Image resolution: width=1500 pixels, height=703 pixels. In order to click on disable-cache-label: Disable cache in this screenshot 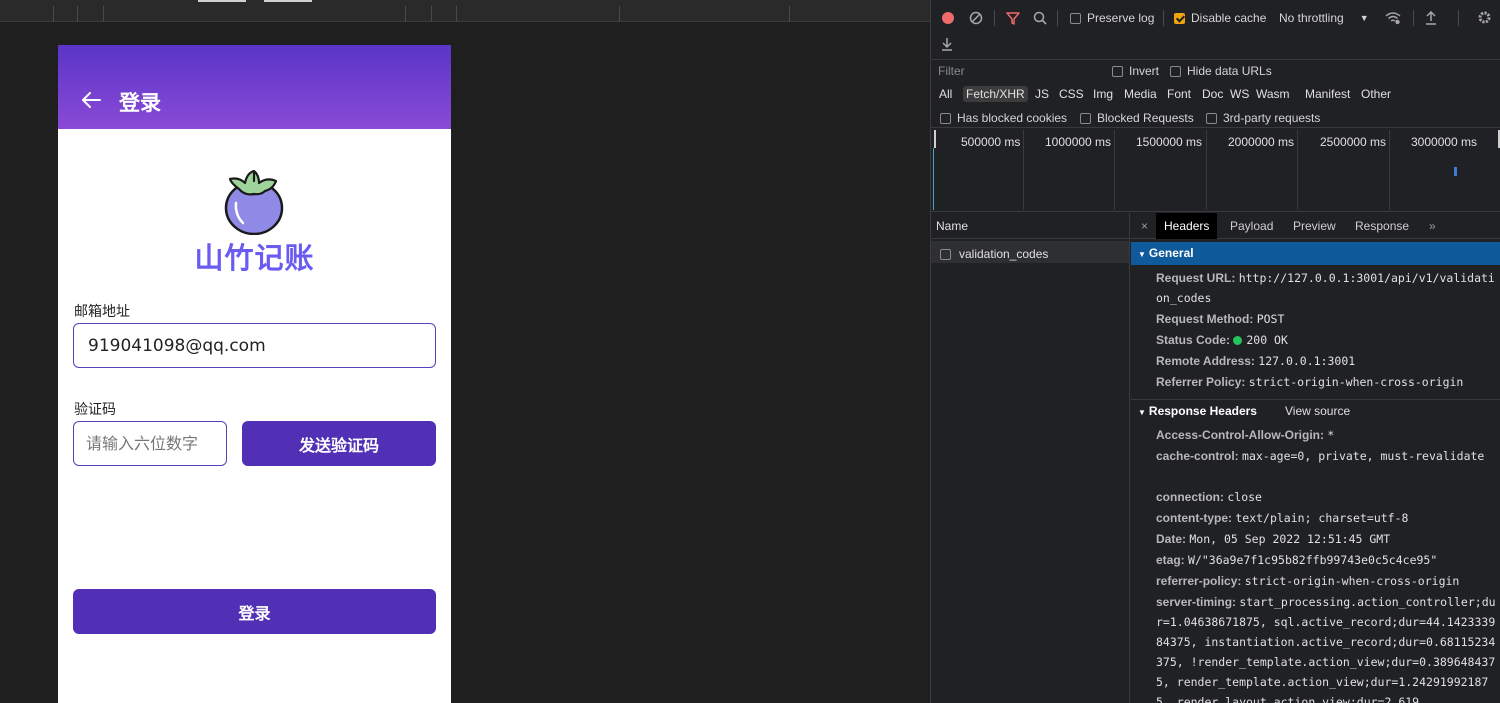, I will do `click(1229, 18)`.